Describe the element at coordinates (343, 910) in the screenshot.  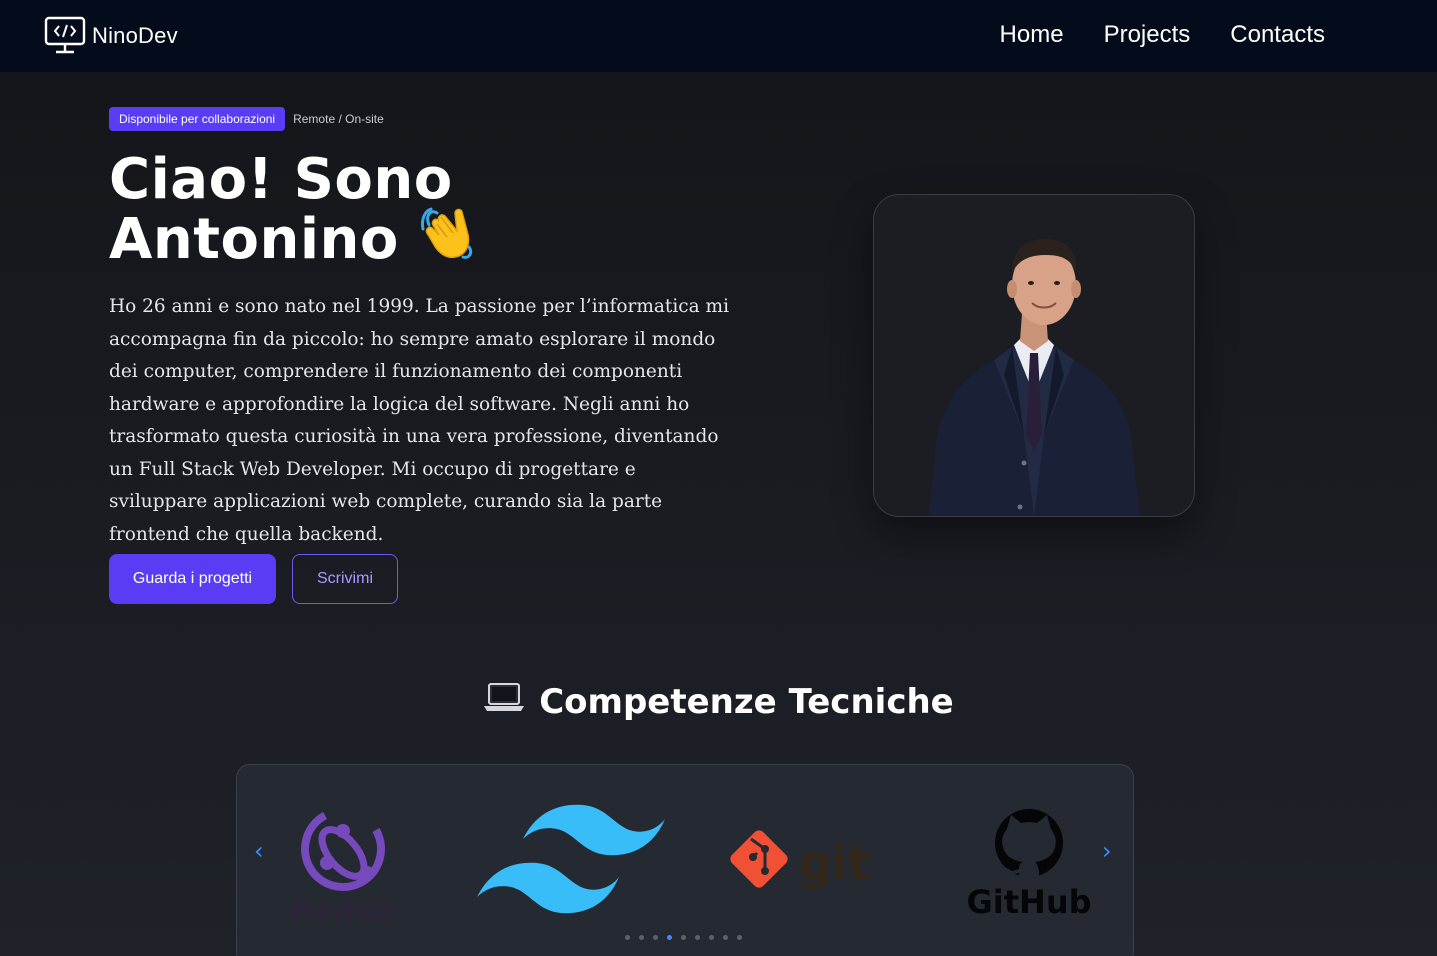
I see `svg-text: Redux` at that location.